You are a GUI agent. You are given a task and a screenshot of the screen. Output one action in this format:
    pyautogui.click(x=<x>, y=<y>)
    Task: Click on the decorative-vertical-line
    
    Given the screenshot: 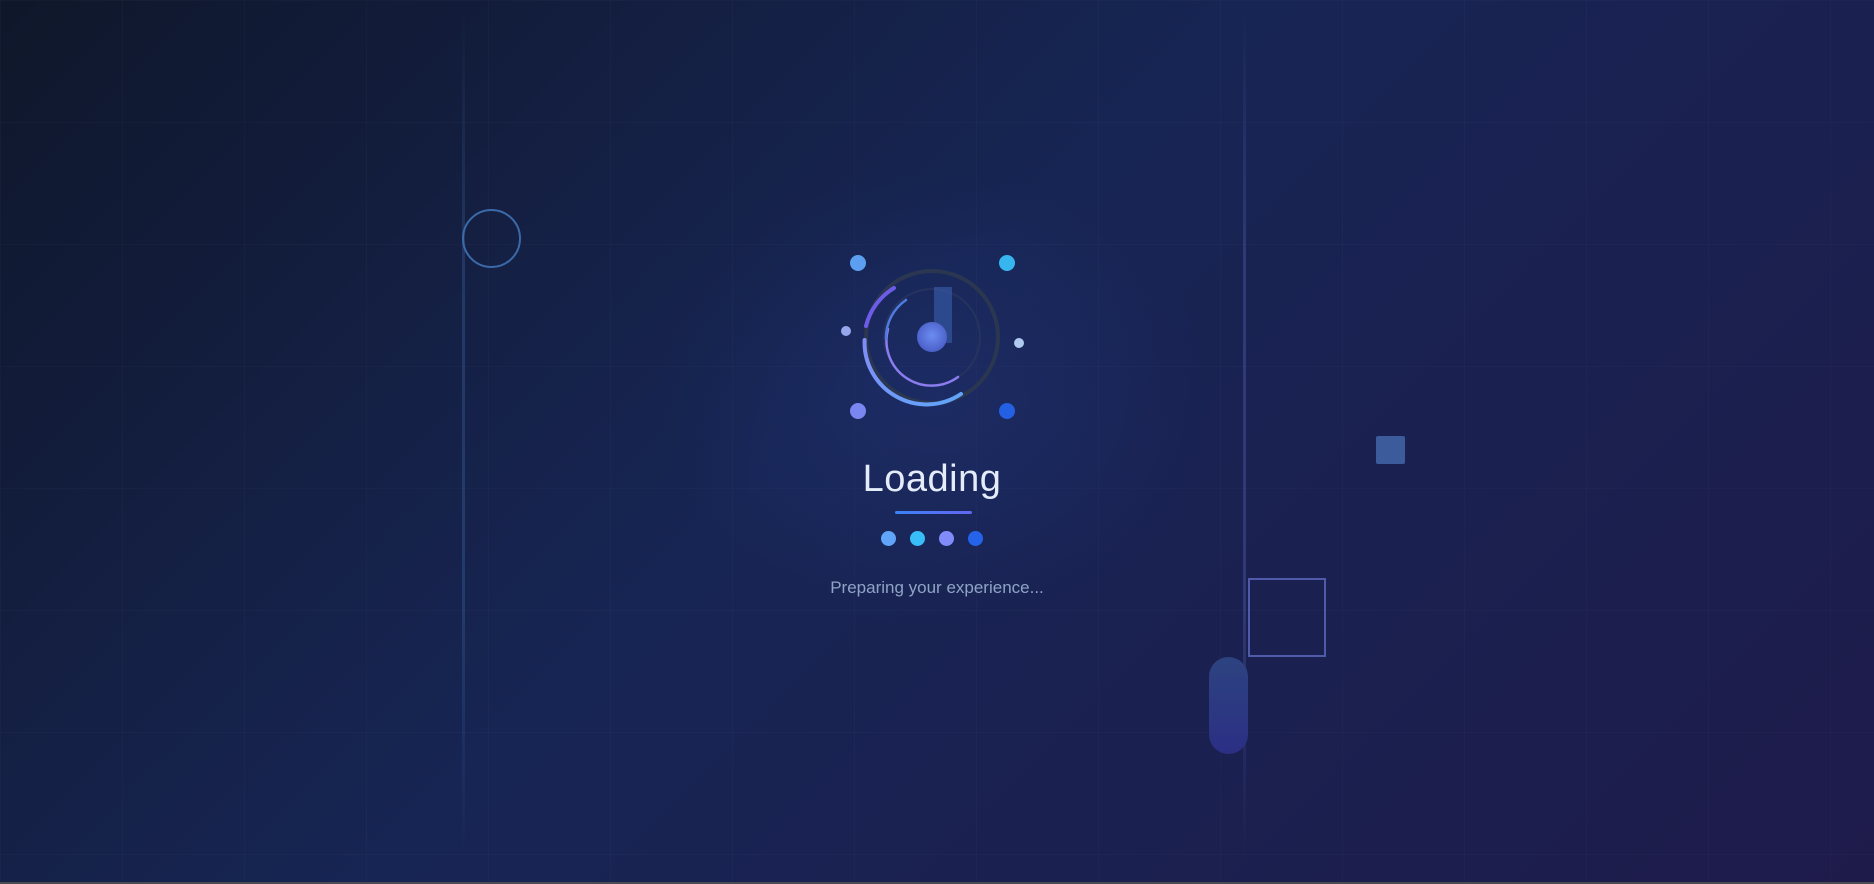 What is the action you would take?
    pyautogui.click(x=463, y=435)
    